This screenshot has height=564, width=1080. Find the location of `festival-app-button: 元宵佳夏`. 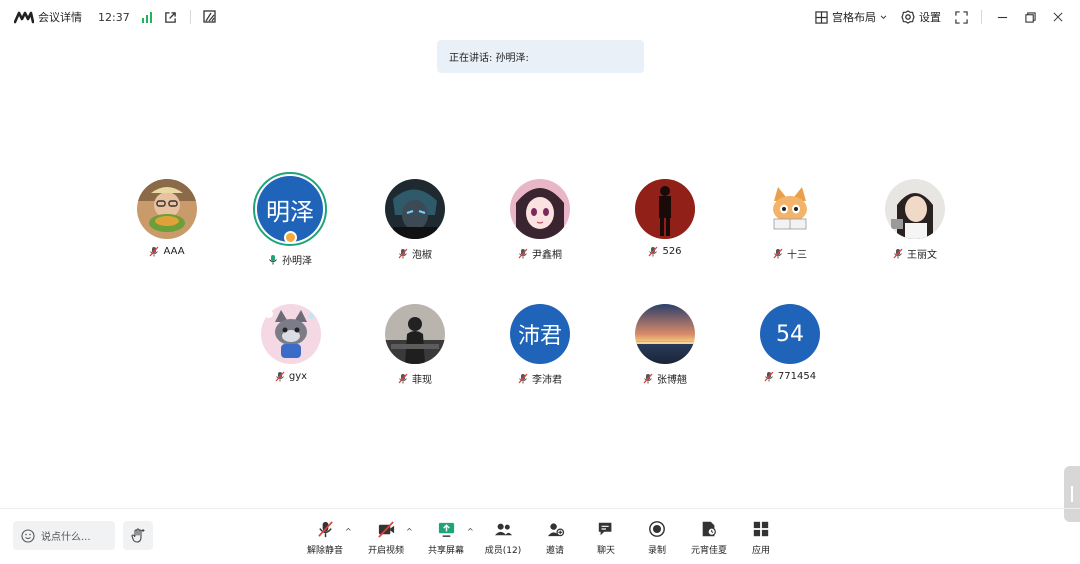

festival-app-button: 元宵佳夏 is located at coordinates (709, 537).